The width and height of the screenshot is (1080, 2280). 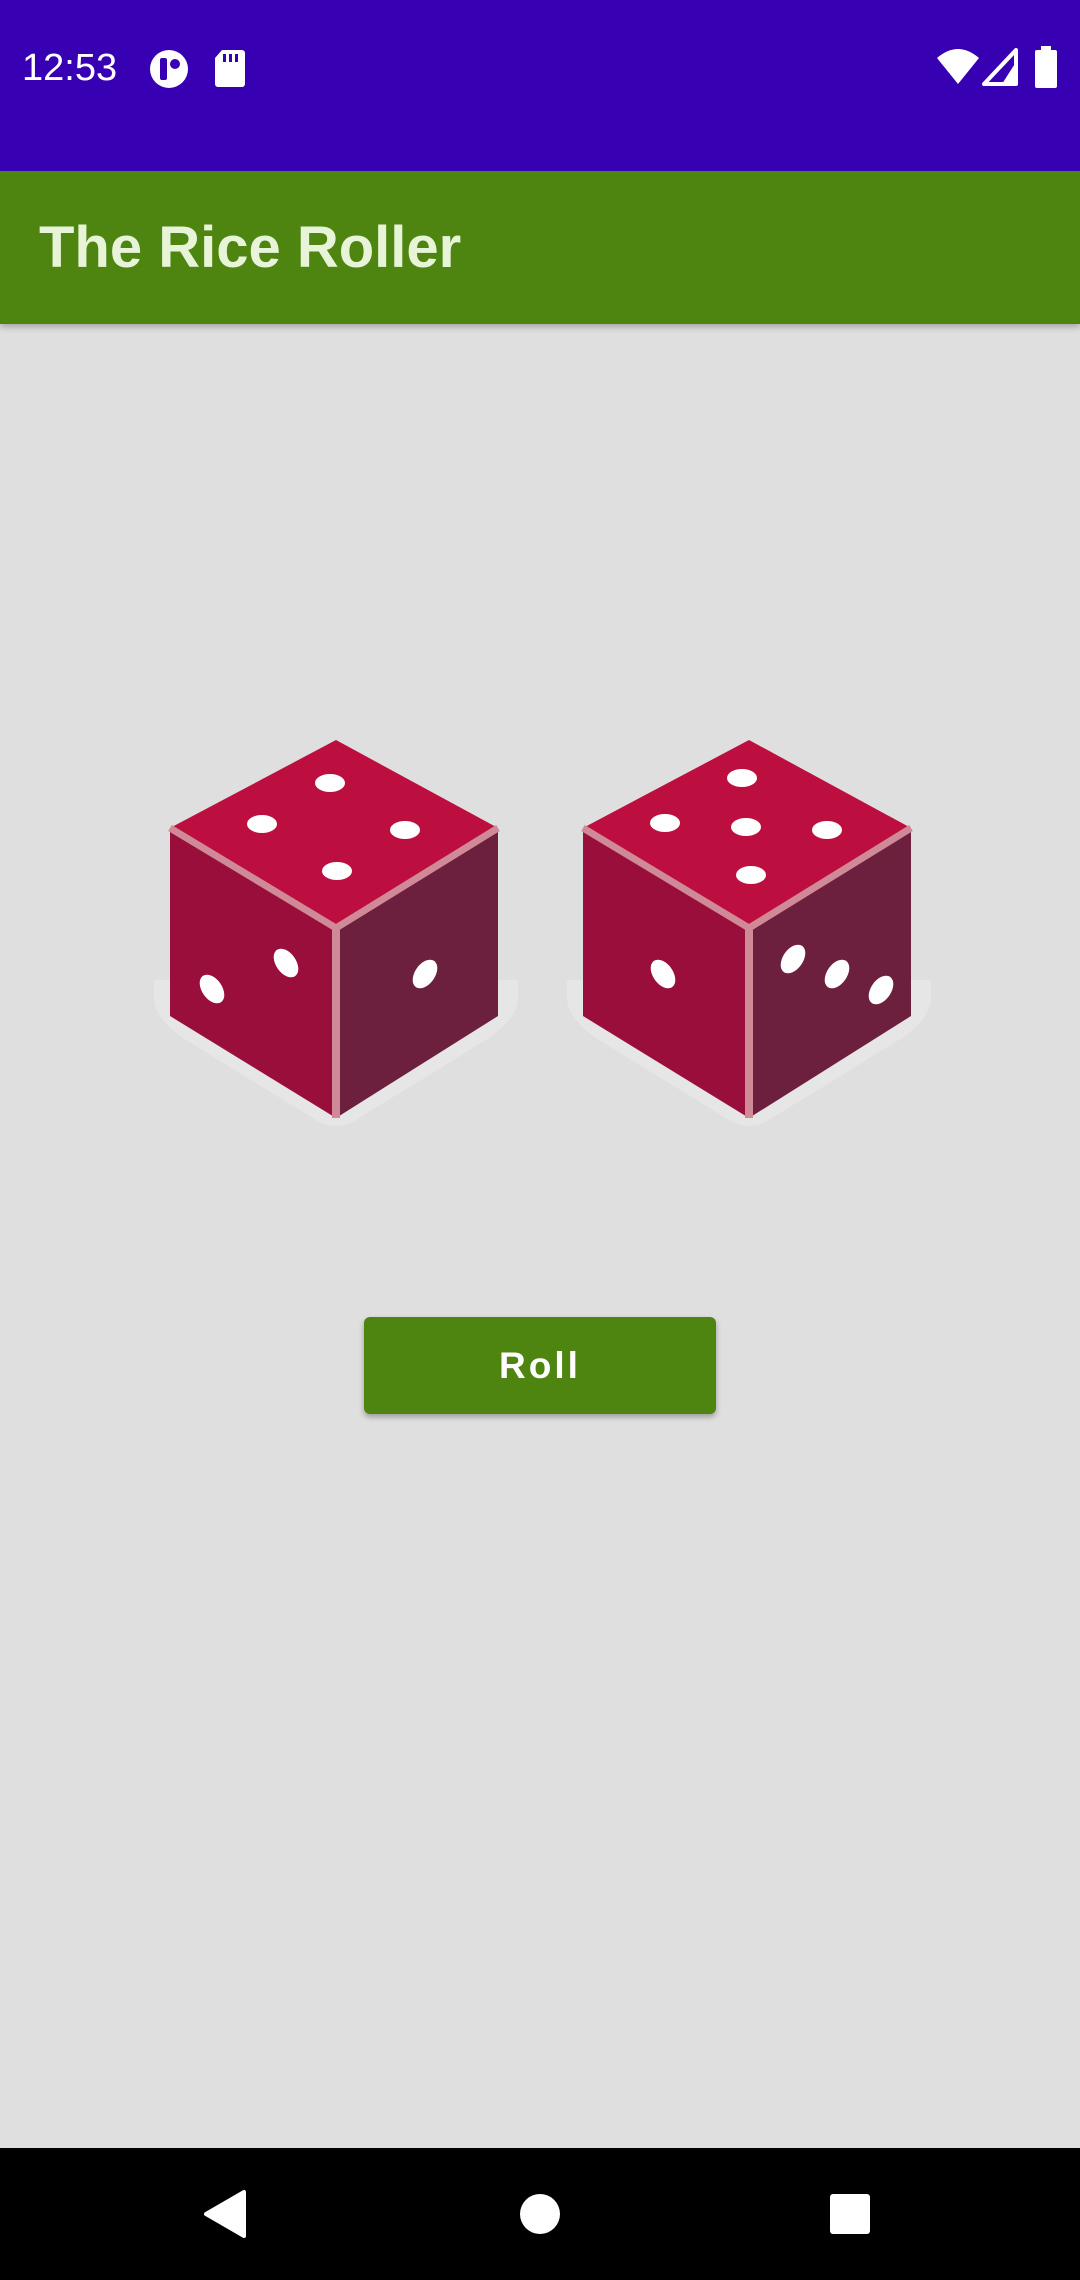 What do you see at coordinates (540, 85) in the screenshot?
I see `status-bar: 12:53` at bounding box center [540, 85].